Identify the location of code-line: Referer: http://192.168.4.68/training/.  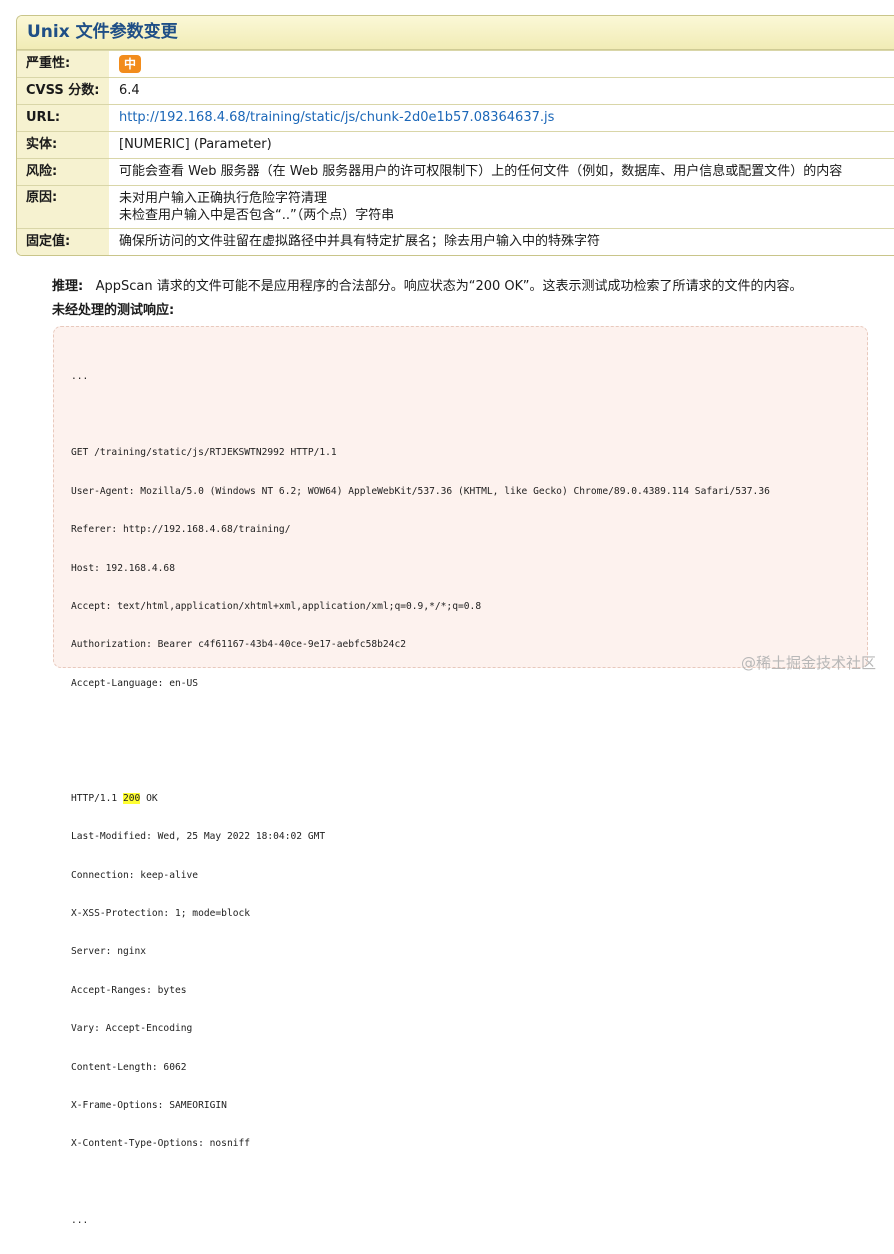
(181, 530).